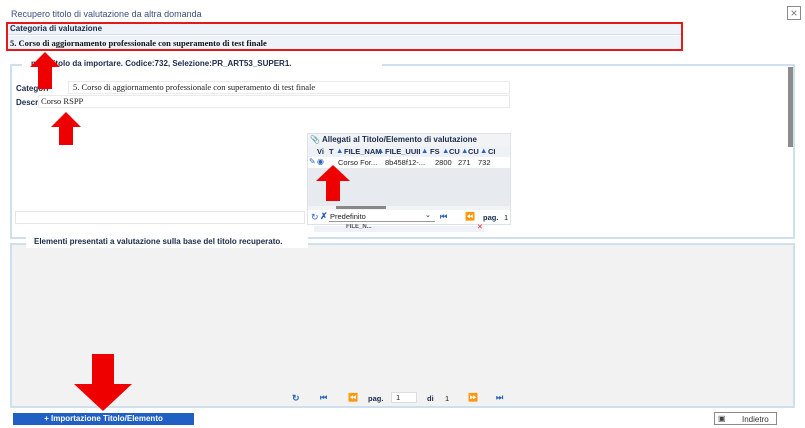 This screenshot has height=428, width=805. What do you see at coordinates (484, 162) in the screenshot?
I see `cell-cu-2: 732` at bounding box center [484, 162].